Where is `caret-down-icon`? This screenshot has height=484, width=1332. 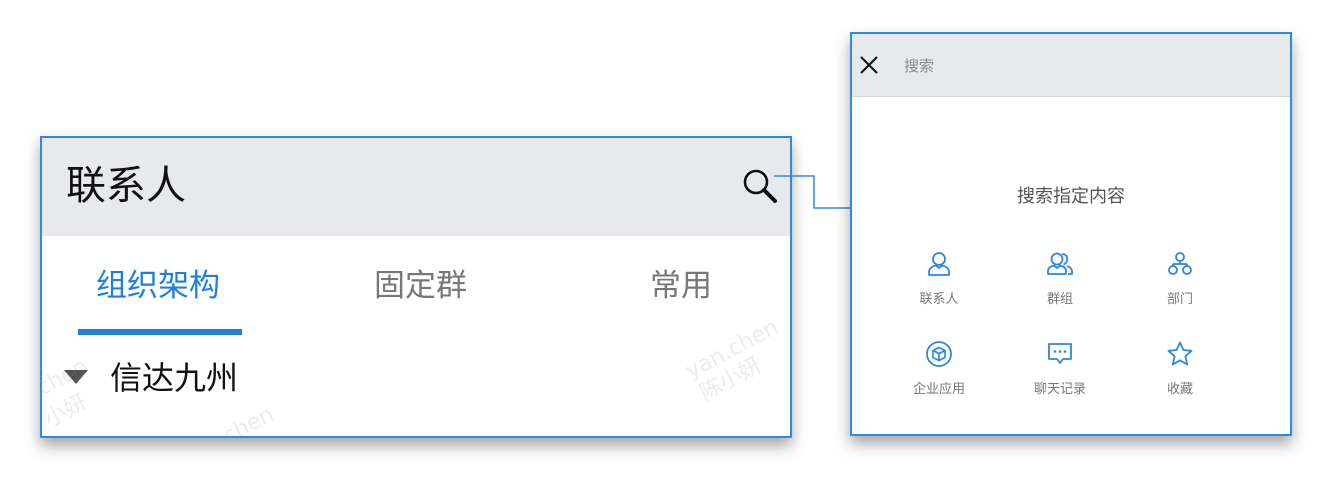 caret-down-icon is located at coordinates (76, 377).